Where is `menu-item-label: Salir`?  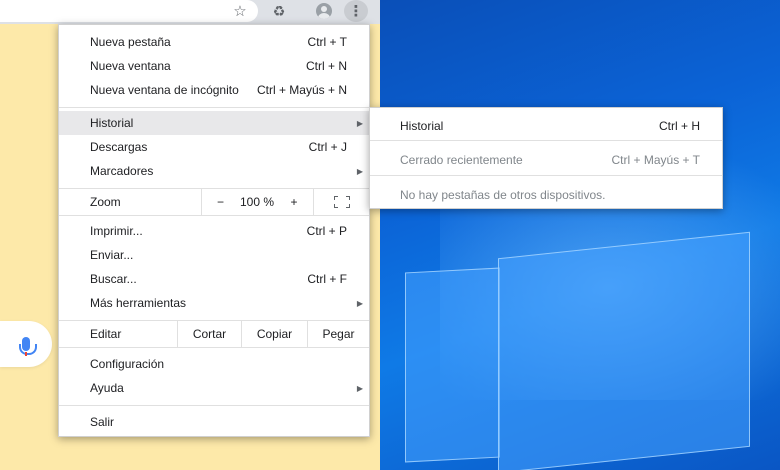
menu-item-label: Salir is located at coordinates (102, 422).